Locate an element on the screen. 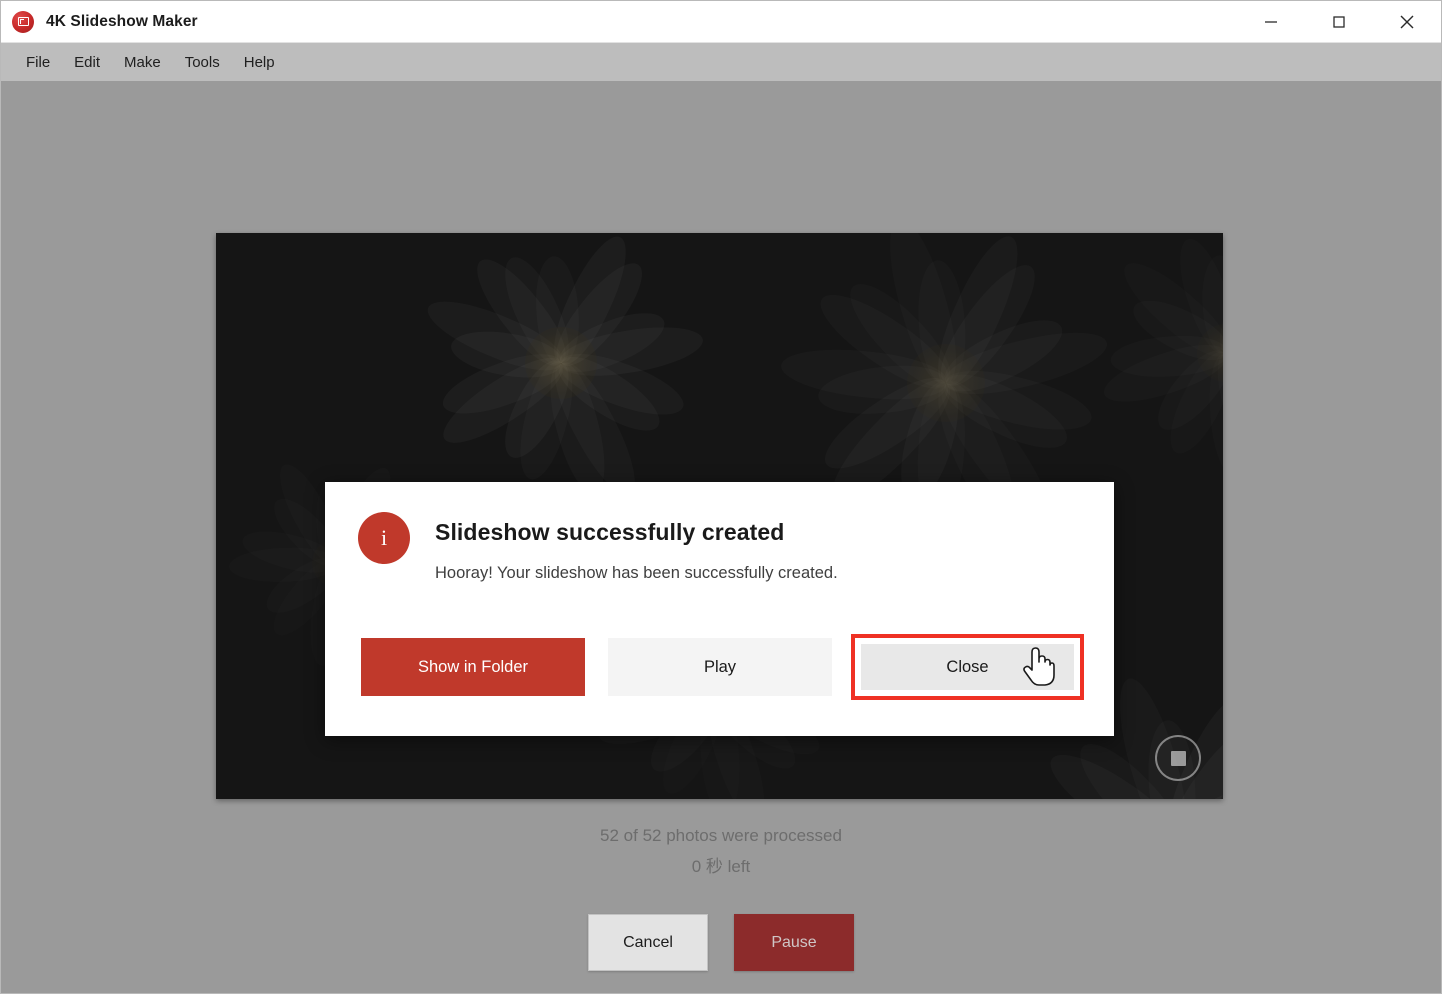 The height and width of the screenshot is (994, 1442). cancel-button: Cancel is located at coordinates (648, 942).